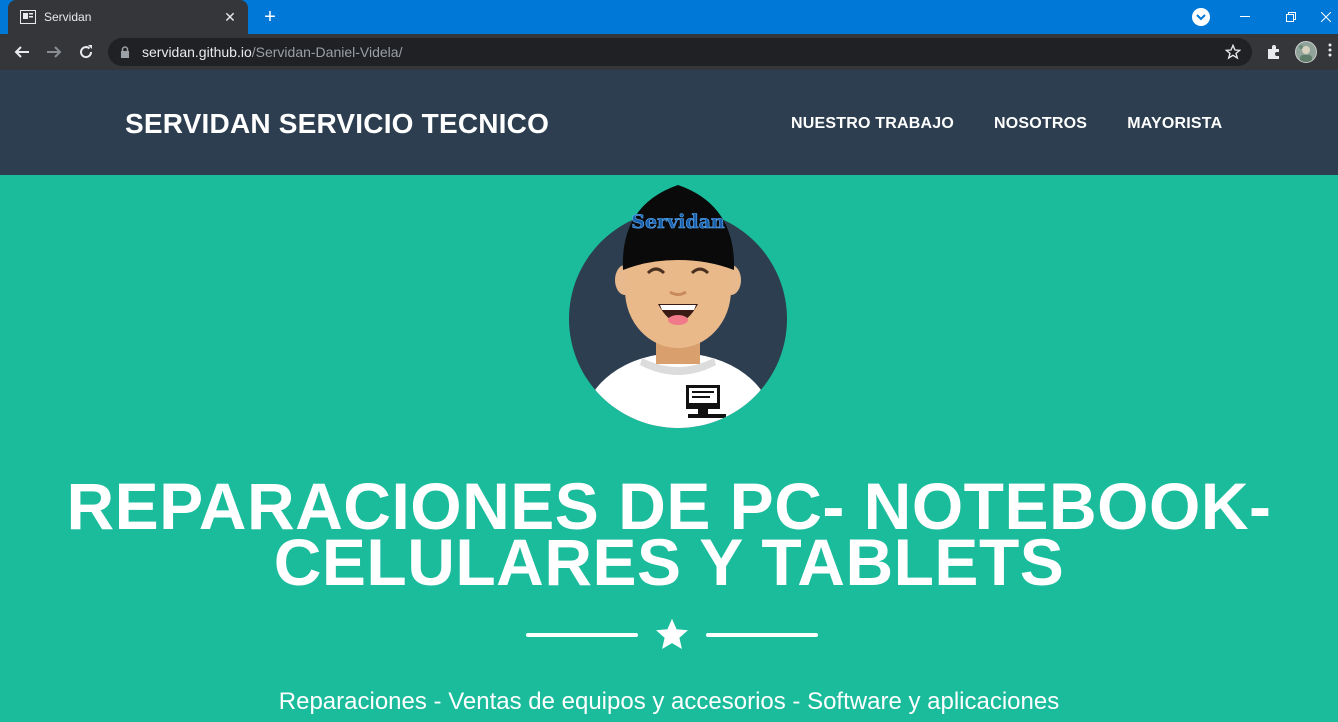 This screenshot has width=1338, height=722. Describe the element at coordinates (1201, 17) in the screenshot. I see `tab-search-icon` at that location.